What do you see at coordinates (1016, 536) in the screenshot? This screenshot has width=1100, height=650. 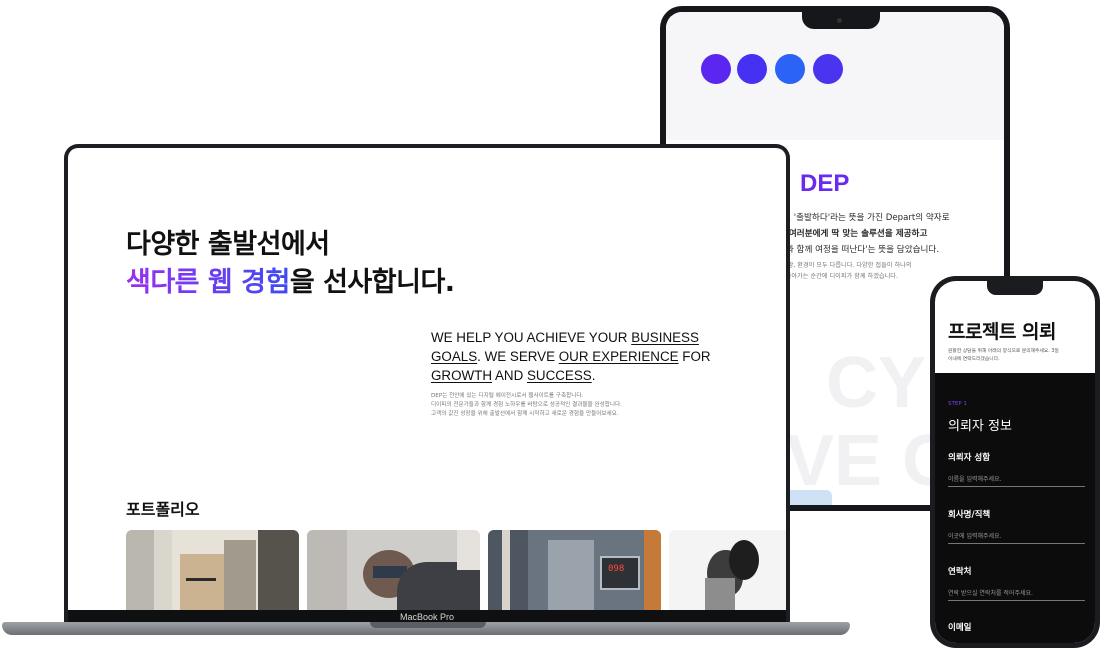 I see `company-input` at bounding box center [1016, 536].